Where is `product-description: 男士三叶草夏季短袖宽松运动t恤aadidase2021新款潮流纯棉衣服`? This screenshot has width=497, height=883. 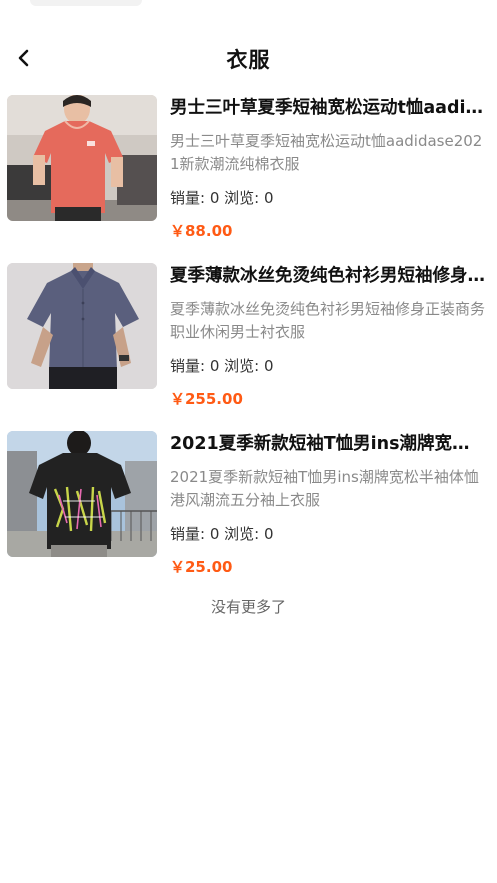 product-description: 男士三叶草夏季短袖宽松运动t恤aadidase2021新款潮流纯棉衣服 is located at coordinates (326, 152).